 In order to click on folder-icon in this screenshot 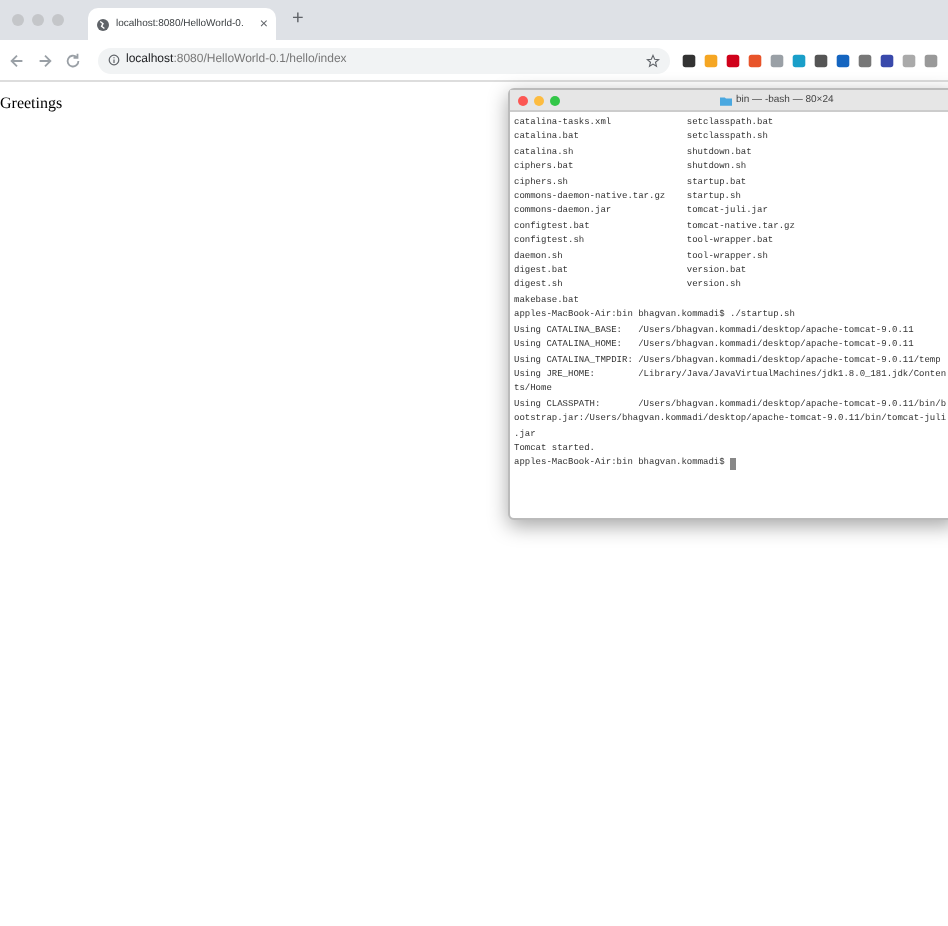, I will do `click(726, 100)`.